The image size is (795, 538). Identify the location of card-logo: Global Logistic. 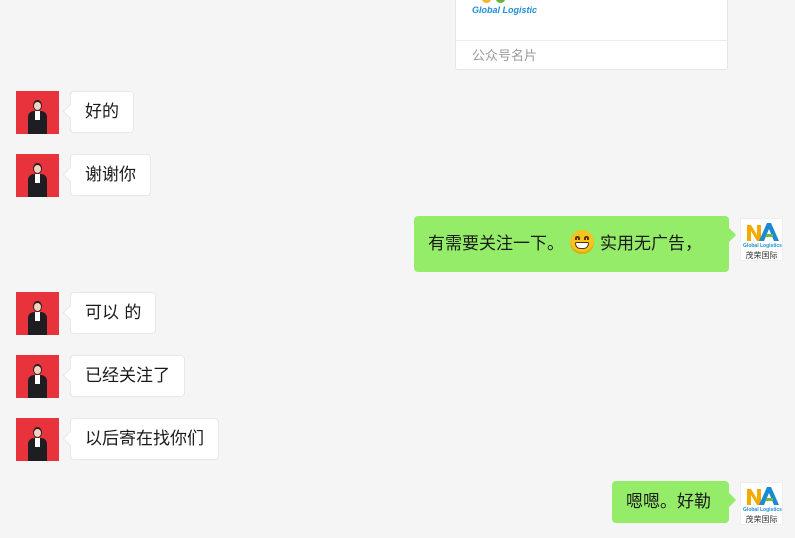
(507, 10).